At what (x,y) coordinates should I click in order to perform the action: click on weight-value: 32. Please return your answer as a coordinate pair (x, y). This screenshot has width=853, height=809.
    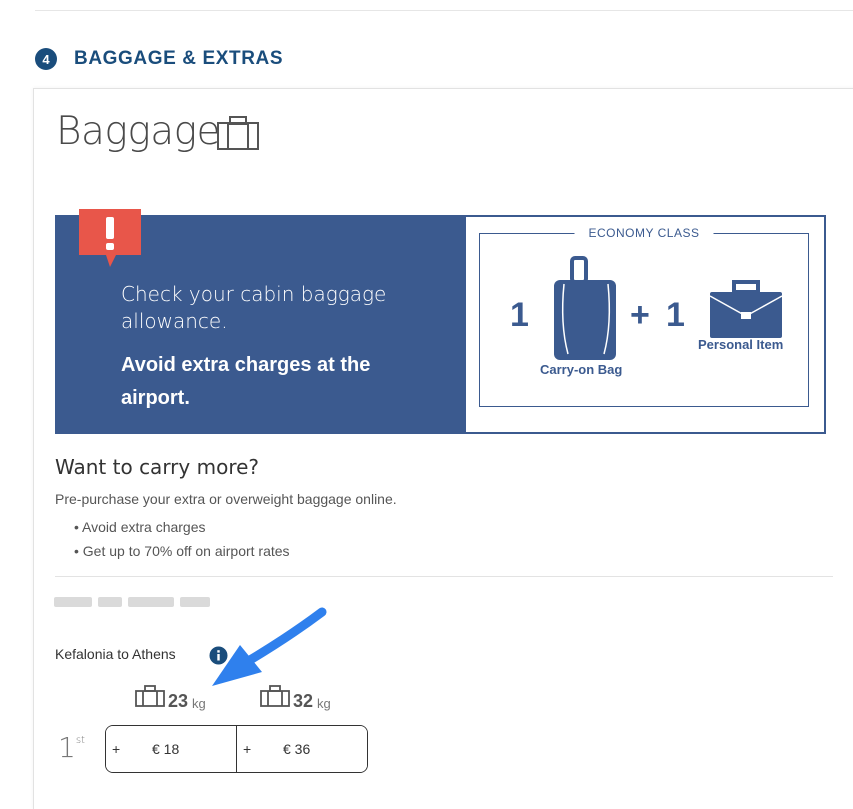
    Looking at the image, I should click on (303, 701).